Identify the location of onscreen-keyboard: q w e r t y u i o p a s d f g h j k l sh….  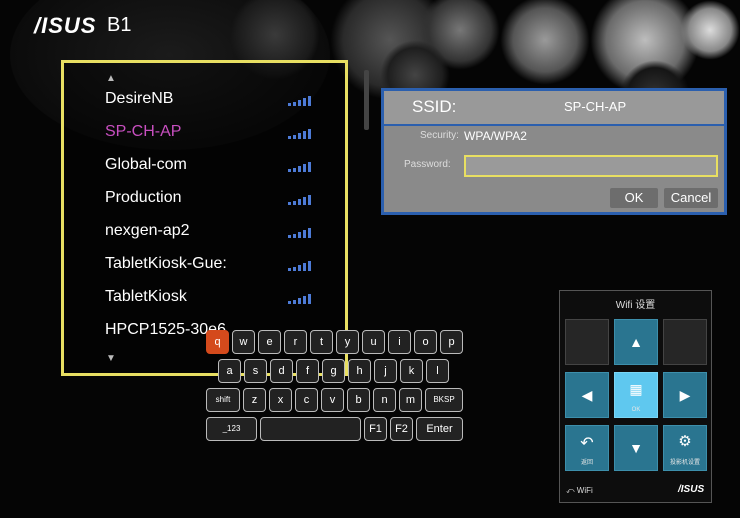
(335, 386).